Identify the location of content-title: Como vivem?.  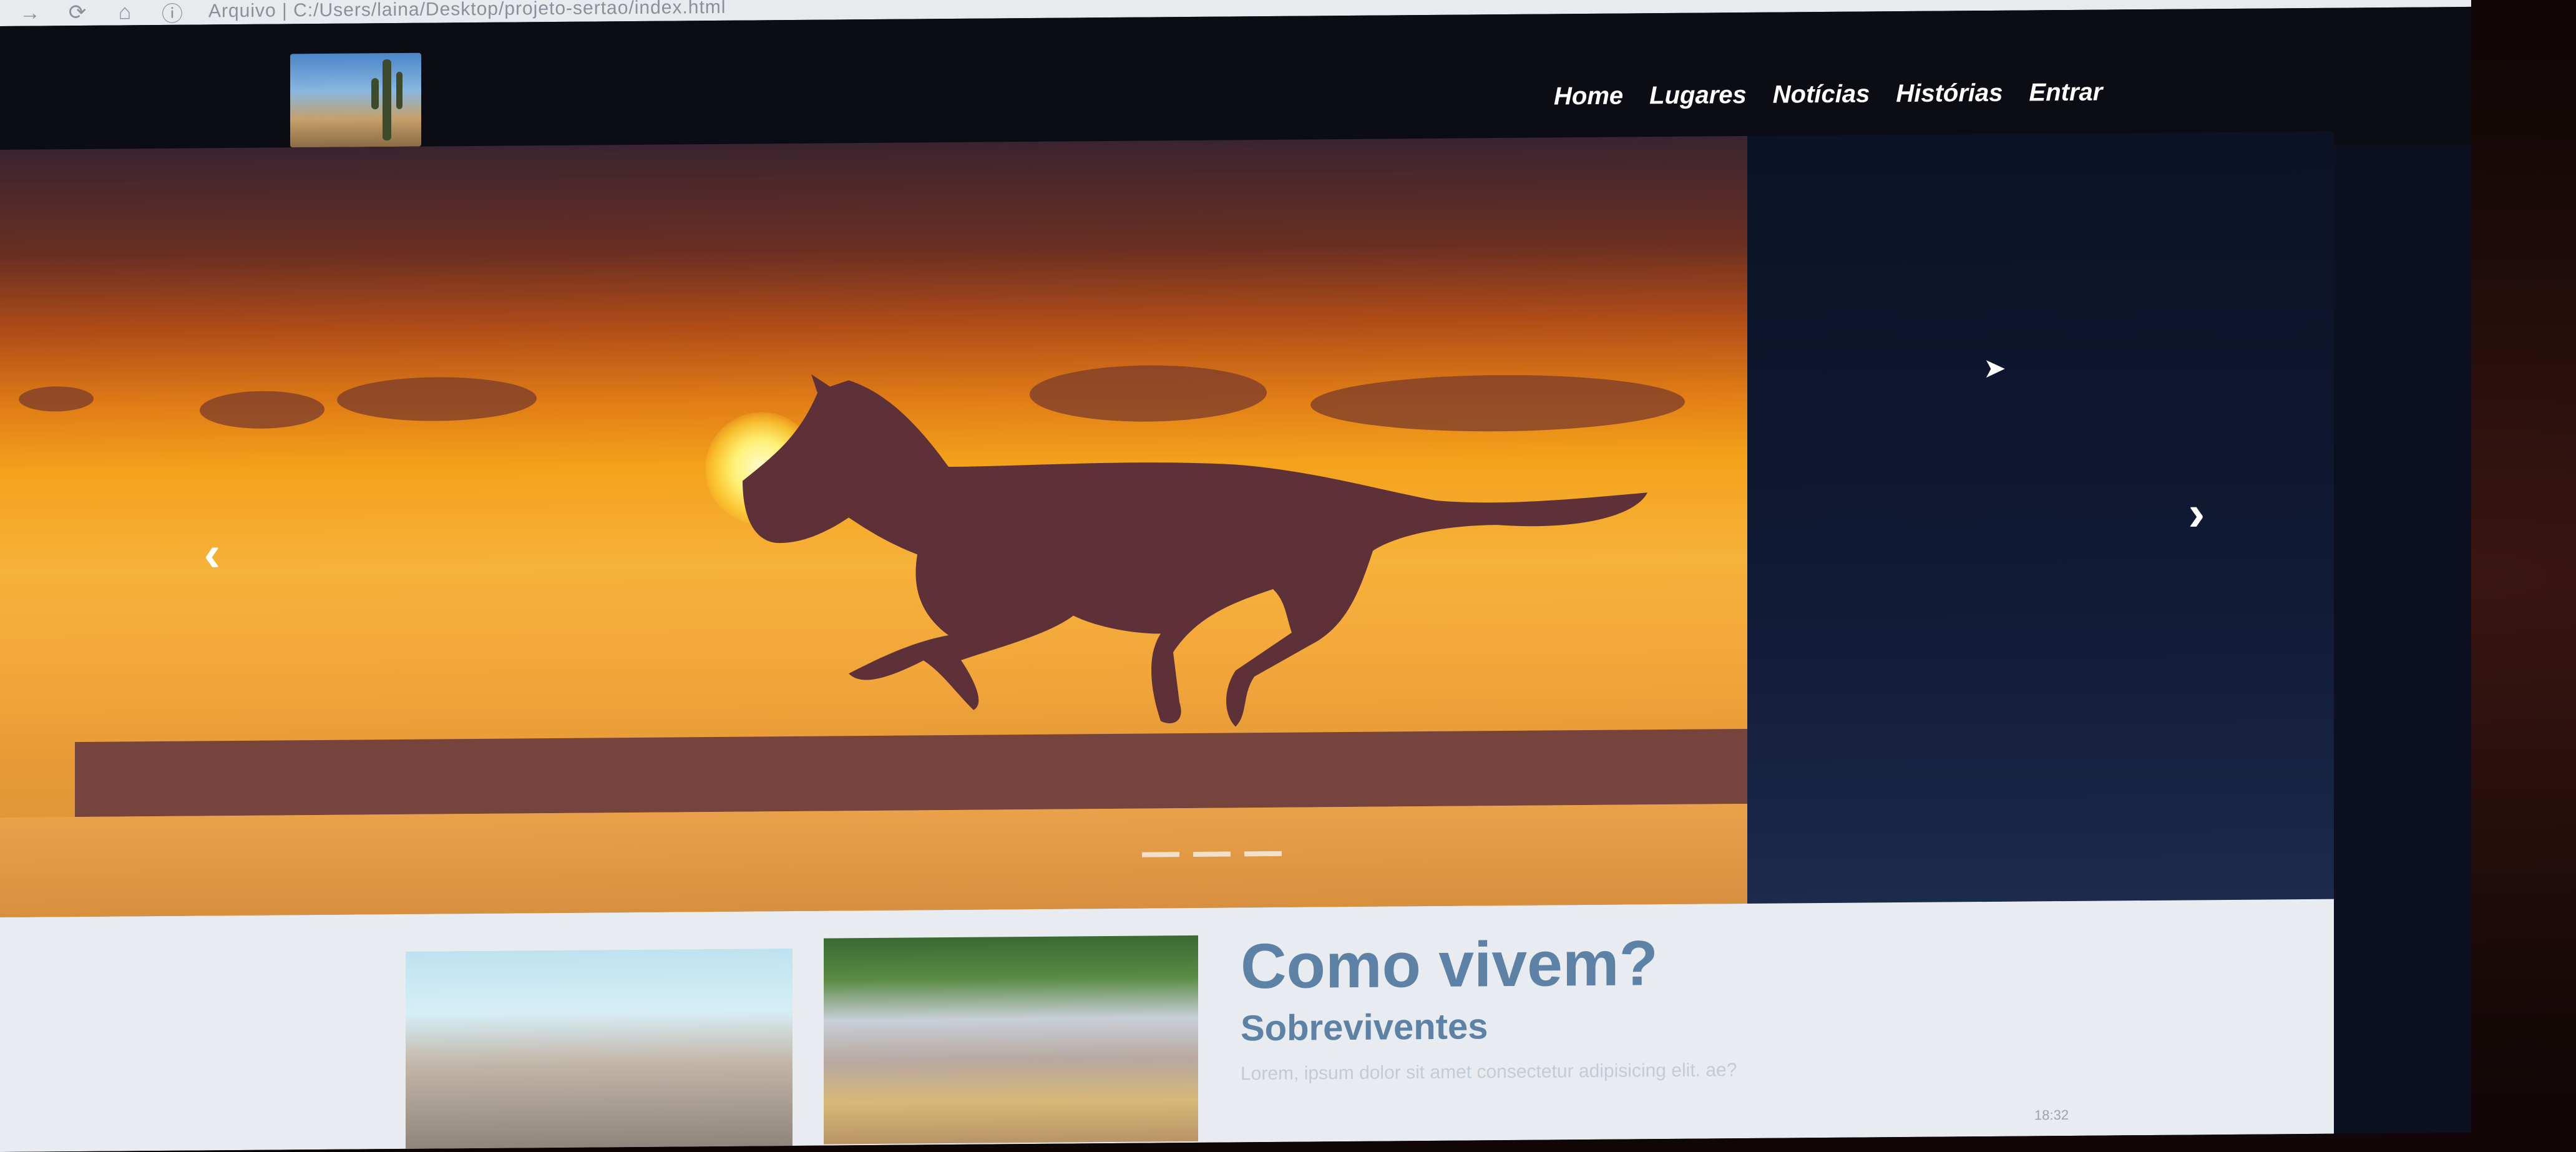
(1449, 964).